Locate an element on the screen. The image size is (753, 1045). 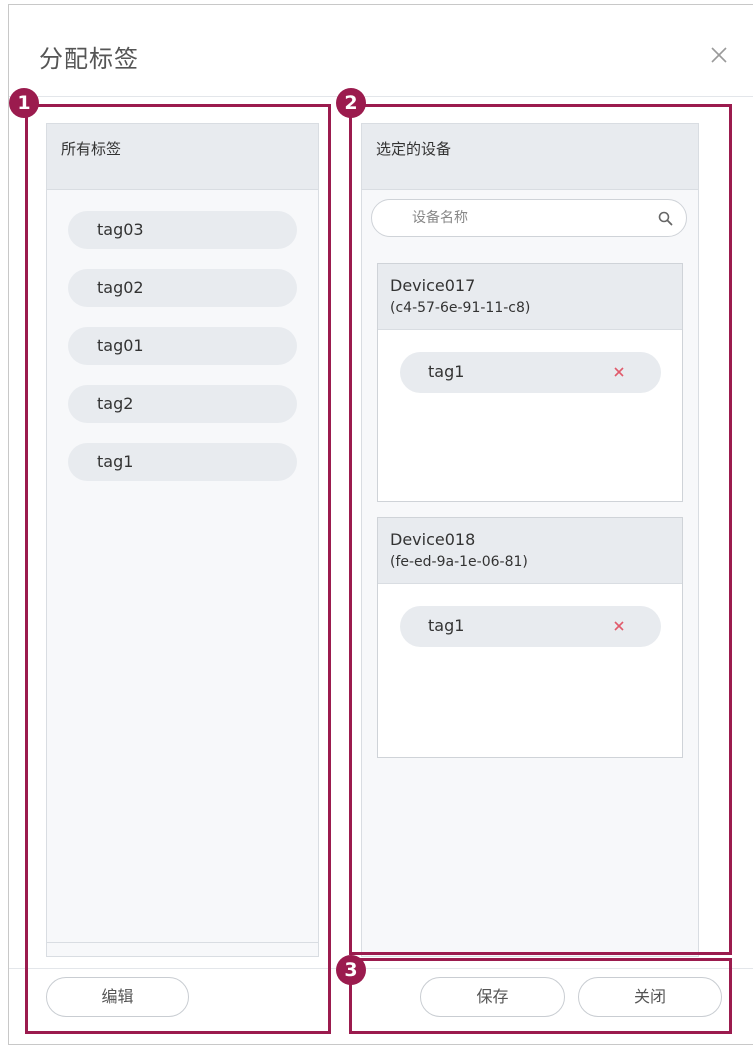
annotation-badge-2: 2 is located at coordinates (351, 103).